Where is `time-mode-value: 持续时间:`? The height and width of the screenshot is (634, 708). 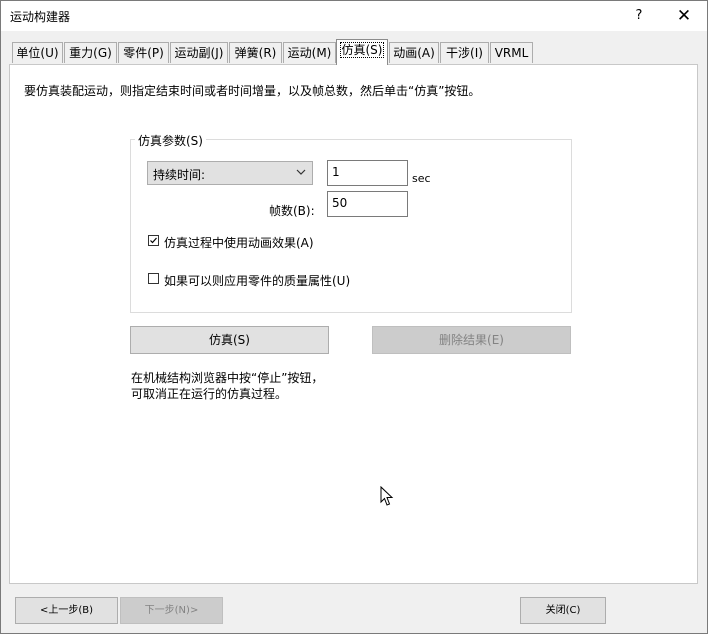
time-mode-value: 持续时间: is located at coordinates (179, 175).